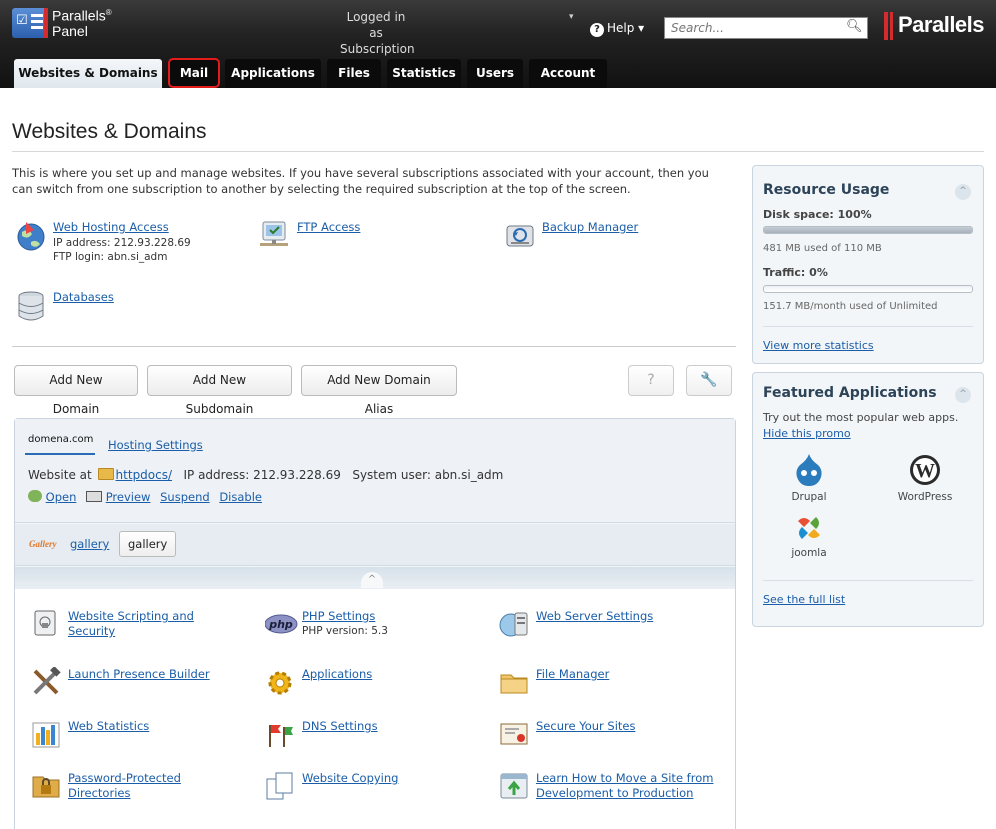 The width and height of the screenshot is (996, 829). I want to click on tab-files: Files, so click(354, 73).